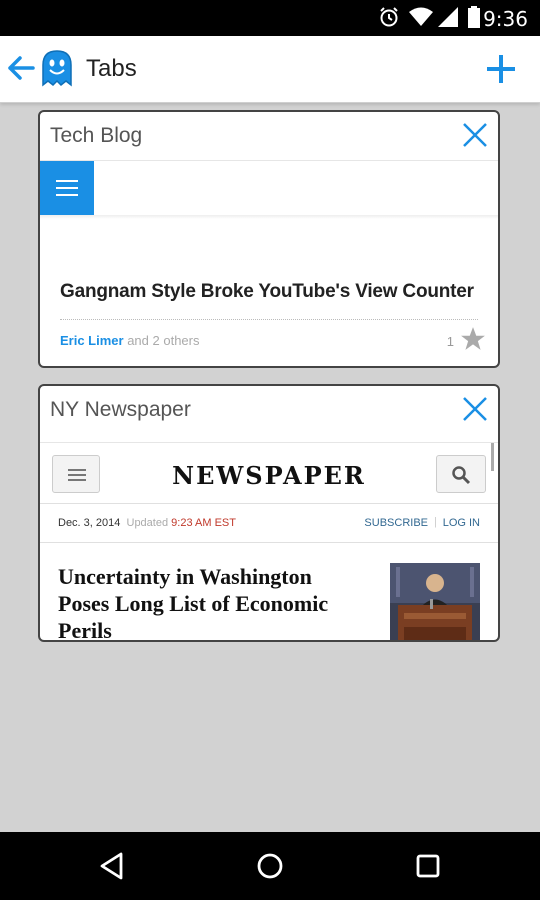 The width and height of the screenshot is (540, 900). Describe the element at coordinates (450, 341) in the screenshot. I see `like-count: 1` at that location.